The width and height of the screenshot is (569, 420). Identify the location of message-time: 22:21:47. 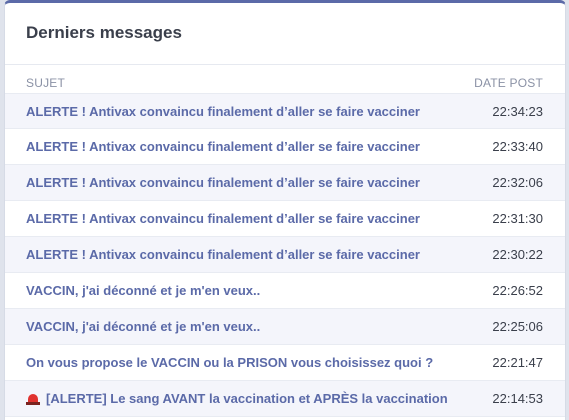
(517, 362).